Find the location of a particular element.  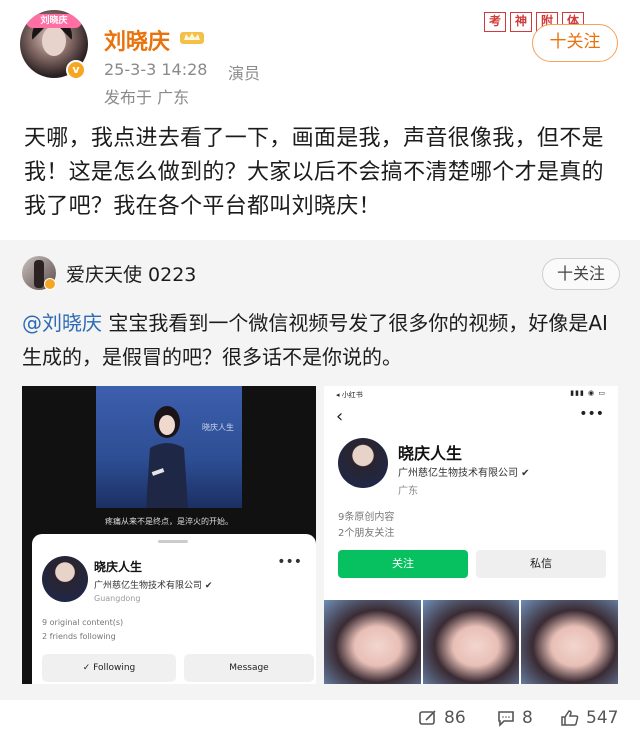

repost-count: 86 is located at coordinates (455, 718).